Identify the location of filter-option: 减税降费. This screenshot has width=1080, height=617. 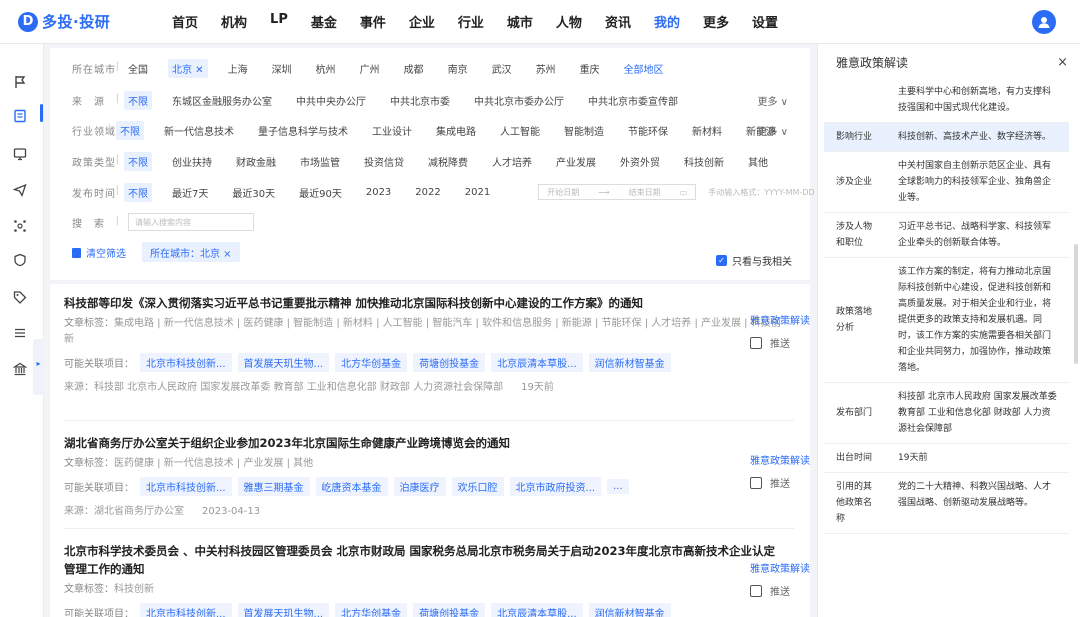
(448, 161).